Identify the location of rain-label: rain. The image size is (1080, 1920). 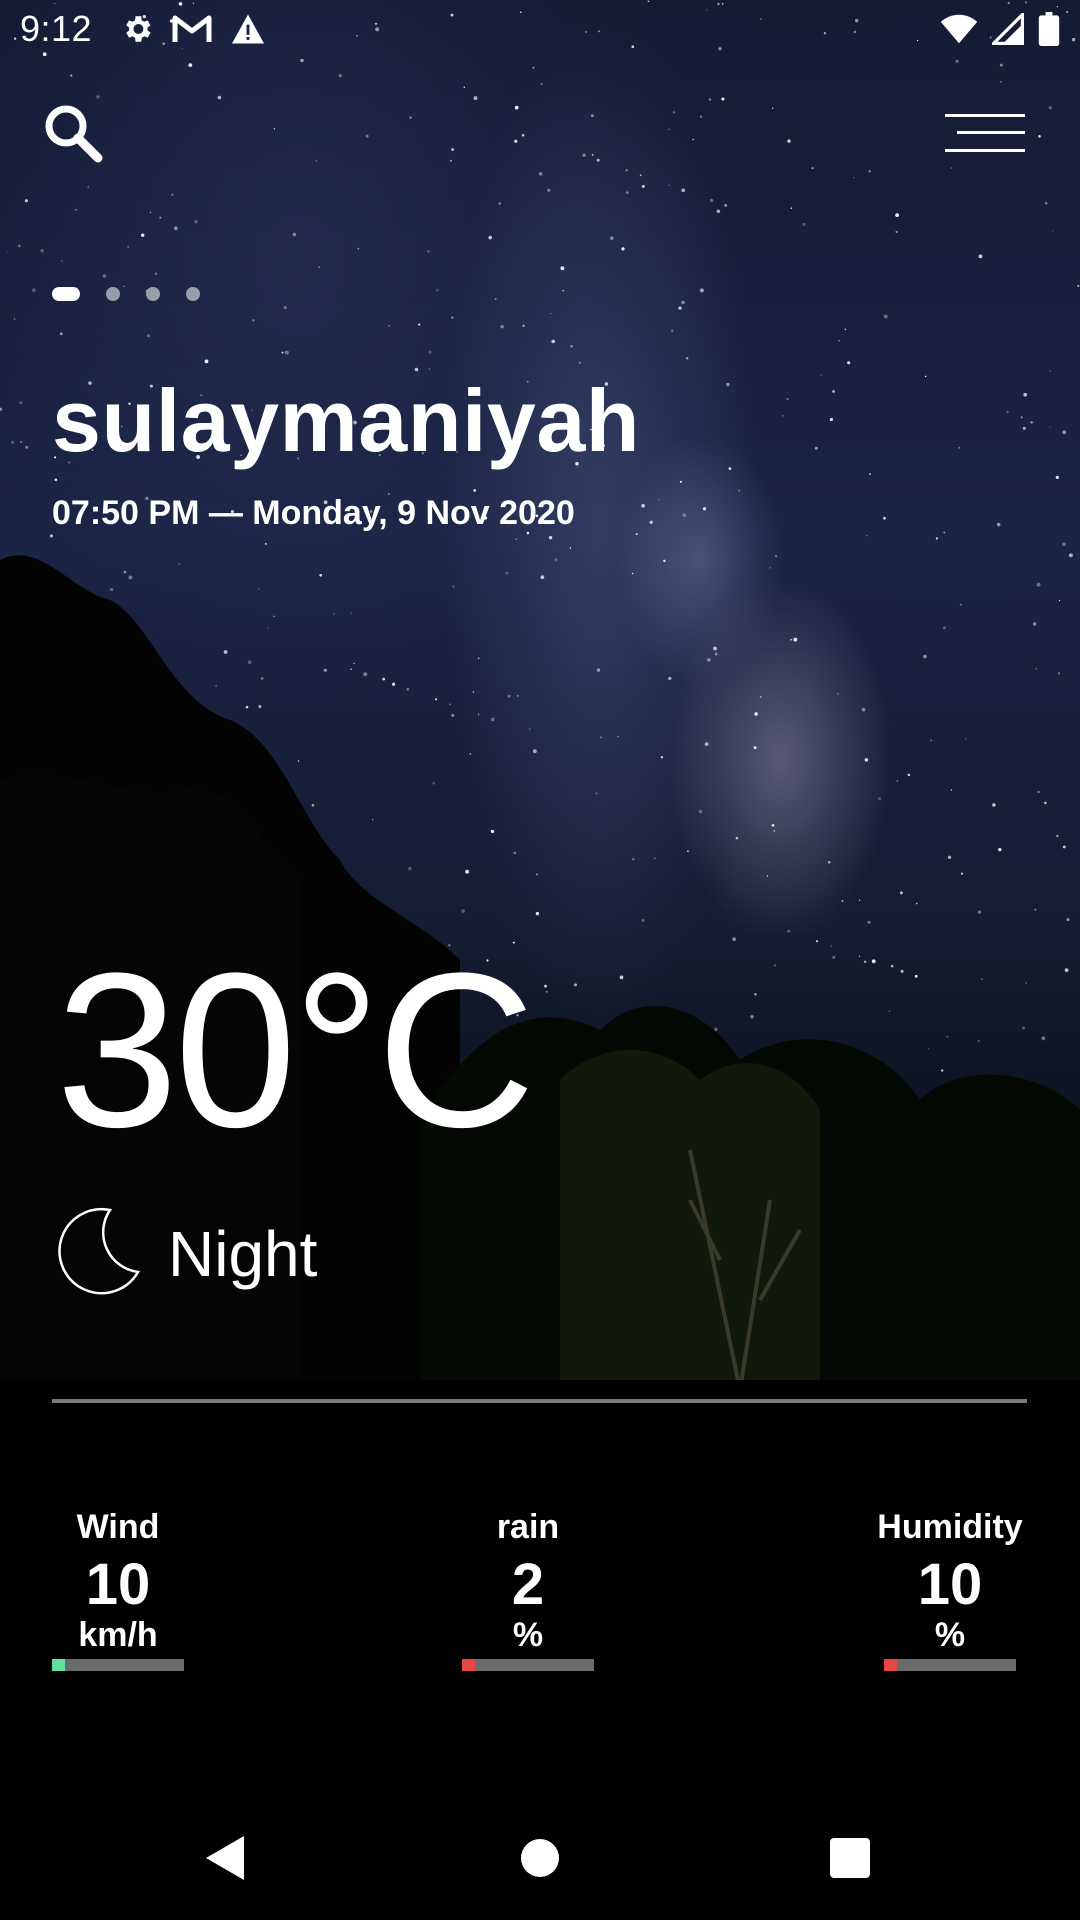
(528, 1527).